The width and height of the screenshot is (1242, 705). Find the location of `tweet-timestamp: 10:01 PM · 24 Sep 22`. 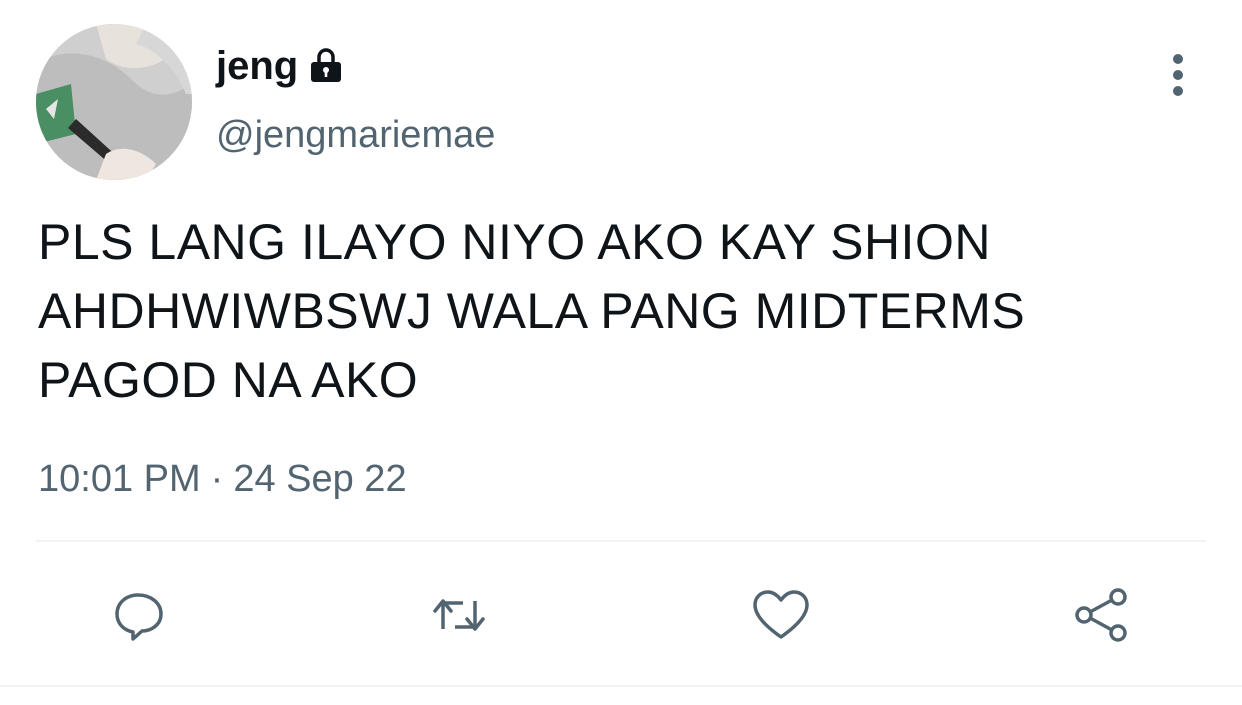

tweet-timestamp: 10:01 PM · 24 Sep 22 is located at coordinates (222, 479).